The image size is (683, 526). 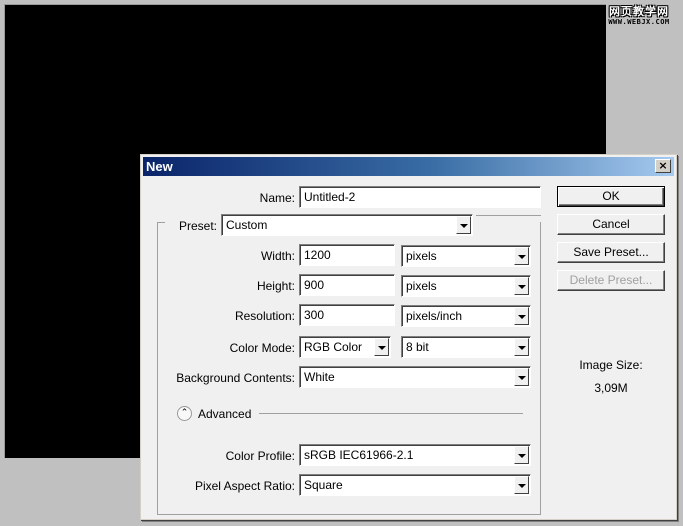 What do you see at coordinates (247, 225) in the screenshot?
I see `preset-value: Custom` at bounding box center [247, 225].